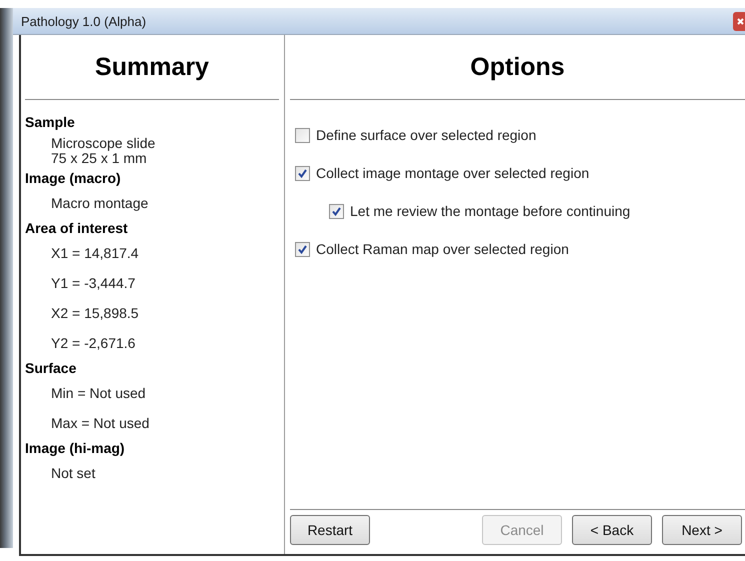 The height and width of the screenshot is (561, 745). Describe the element at coordinates (702, 530) in the screenshot. I see `wizard-button: Next >` at that location.